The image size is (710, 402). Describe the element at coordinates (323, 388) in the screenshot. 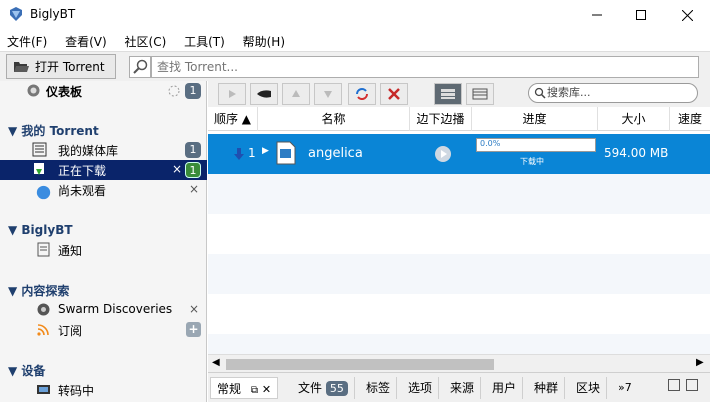

I see `tab-files: 文件 55` at that location.